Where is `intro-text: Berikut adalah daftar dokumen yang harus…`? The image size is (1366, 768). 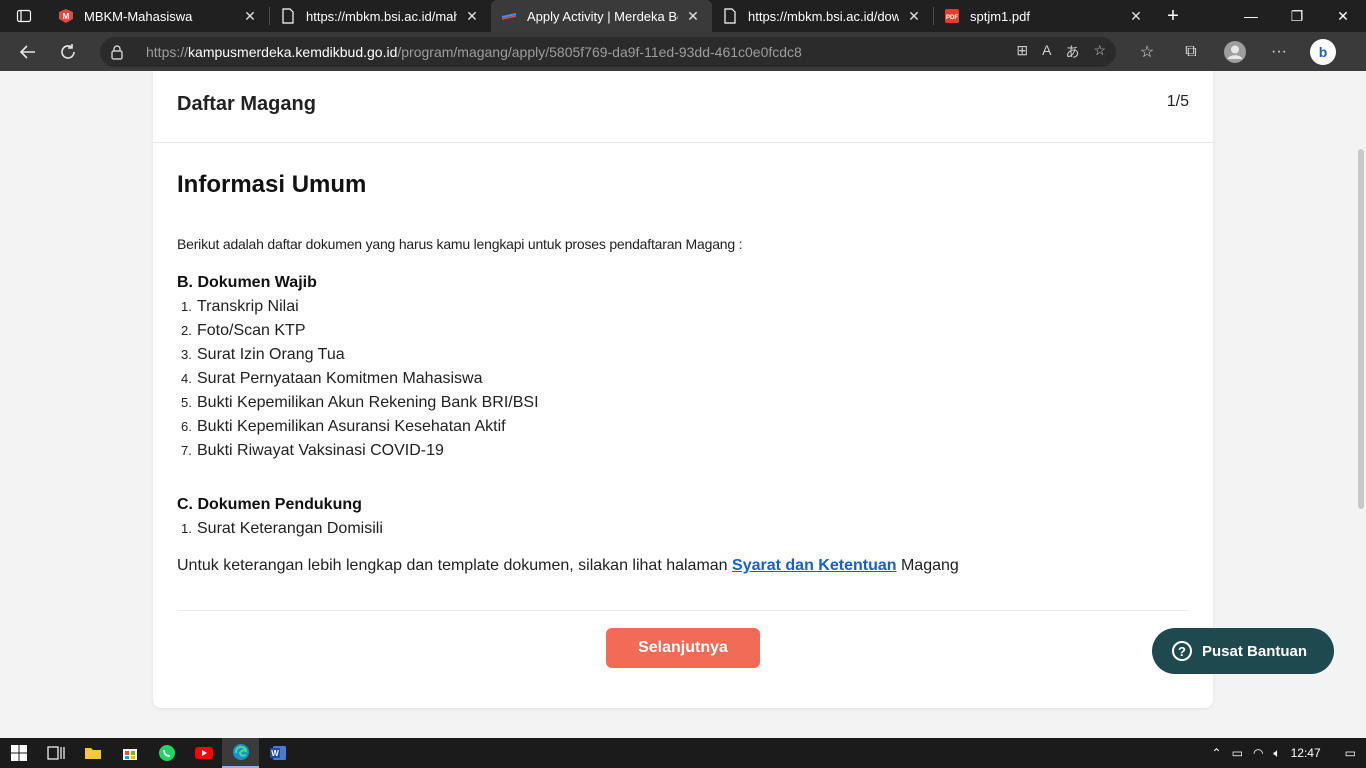
intro-text: Berikut adalah daftar dokumen yang harus… is located at coordinates (460, 244).